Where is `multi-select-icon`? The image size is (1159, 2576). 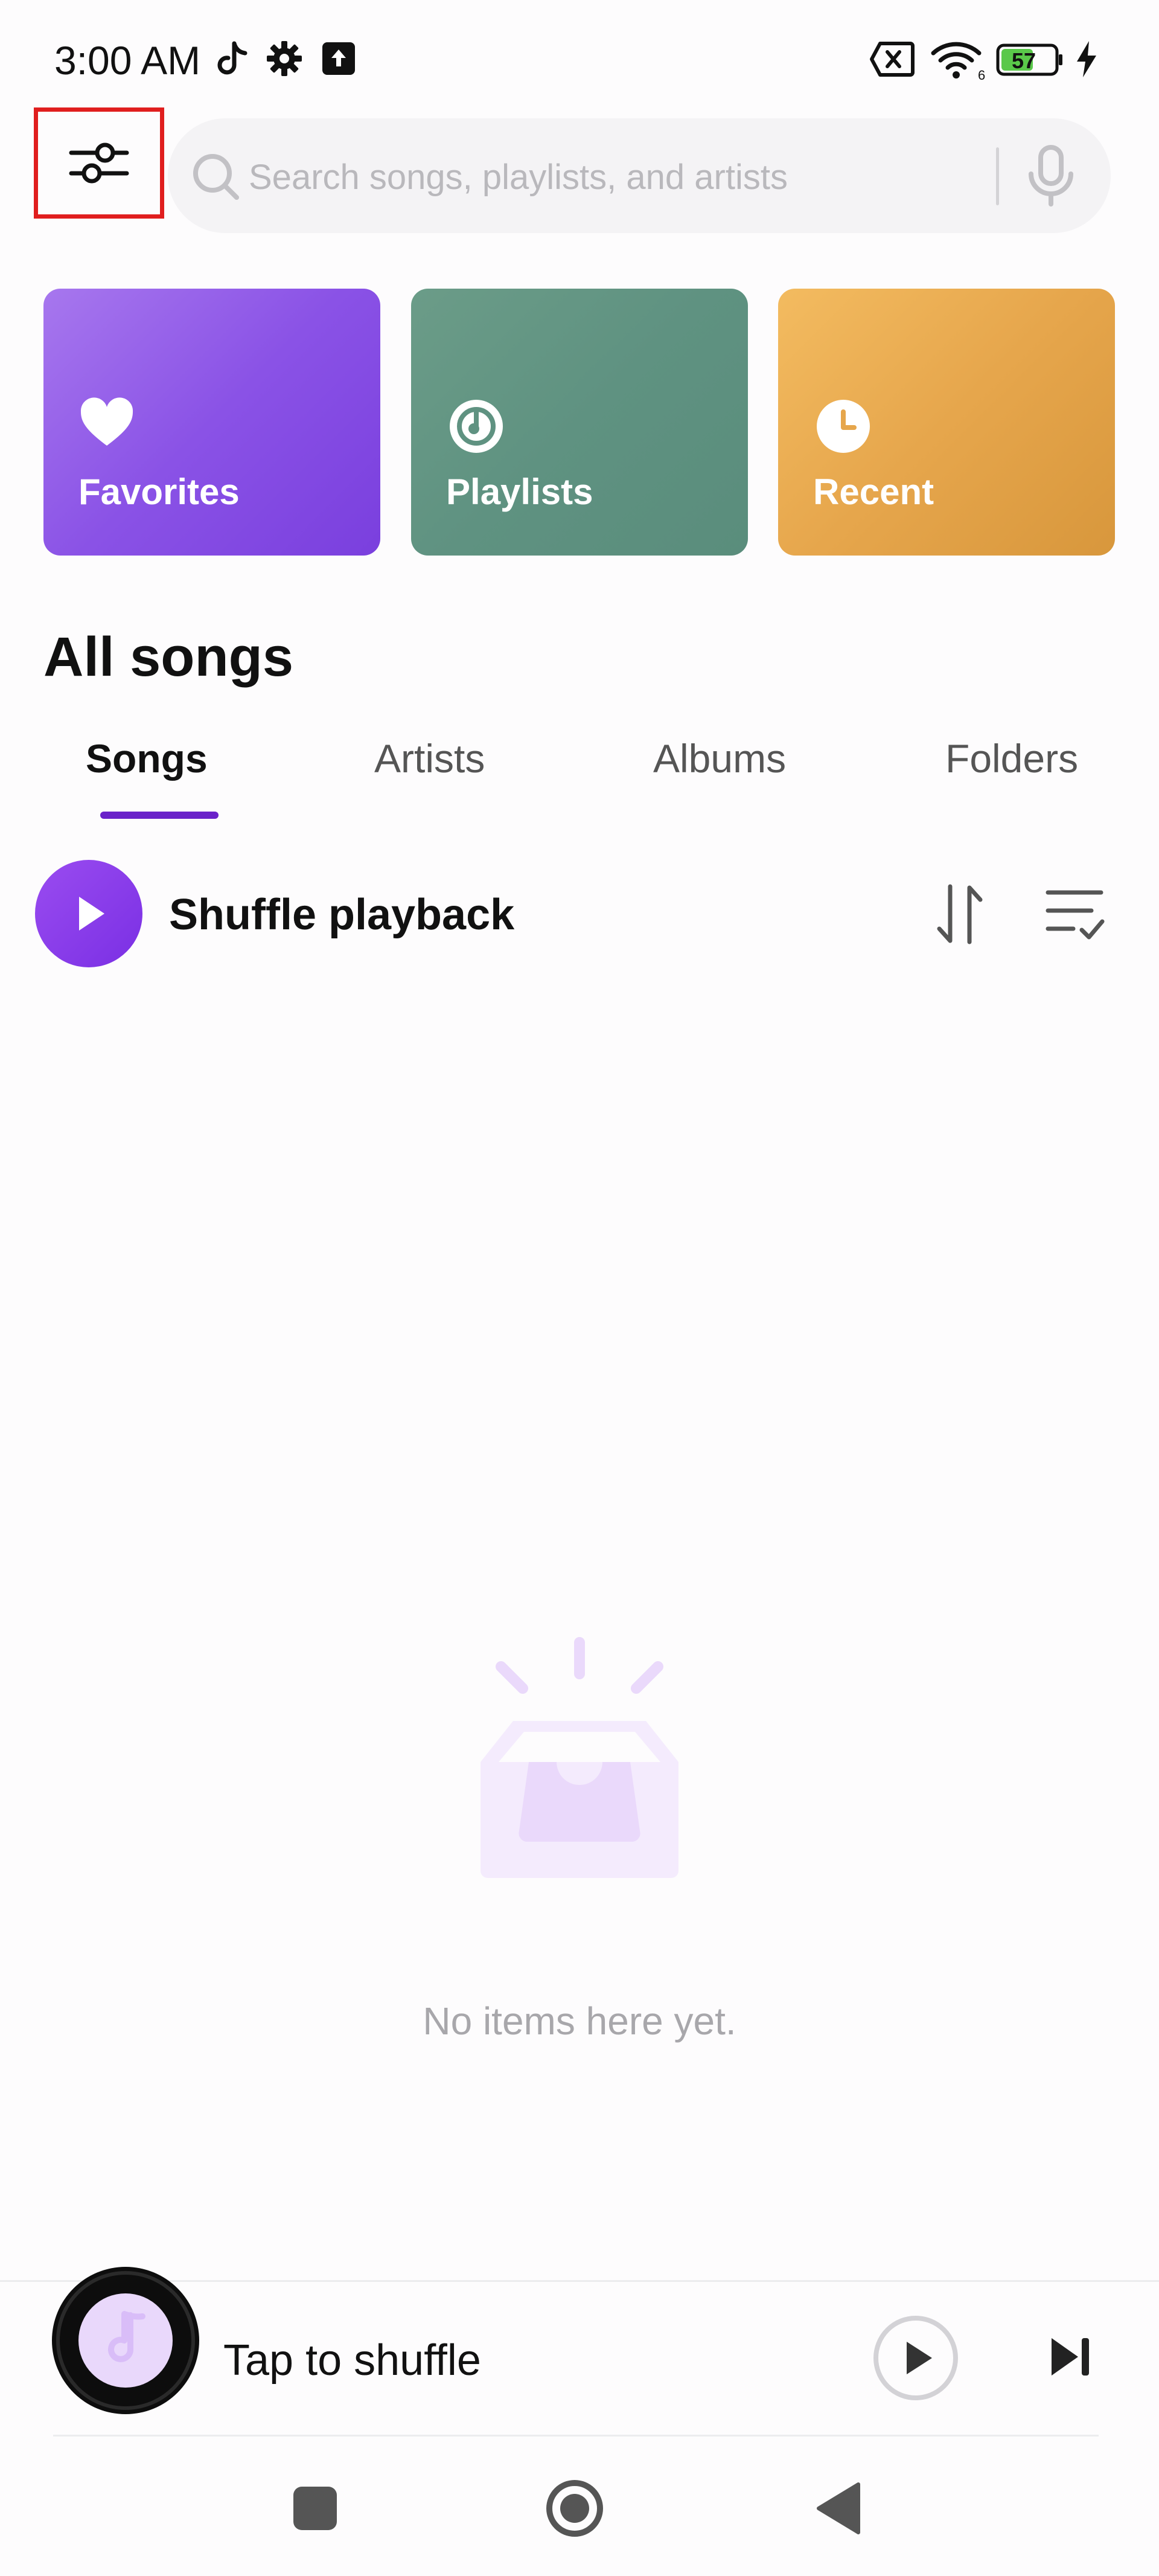
multi-select-icon is located at coordinates (1074, 914).